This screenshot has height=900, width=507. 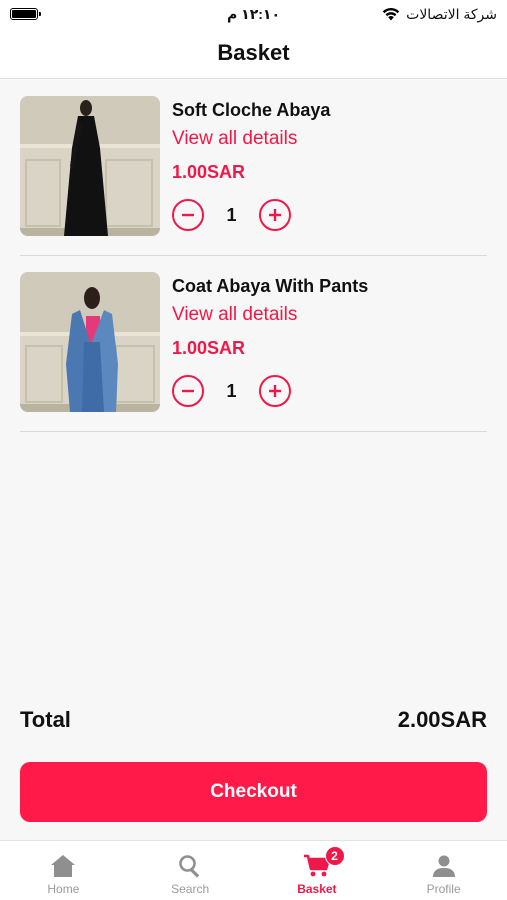 What do you see at coordinates (270, 286) in the screenshot?
I see `product-name: Coat Abaya With Pants` at bounding box center [270, 286].